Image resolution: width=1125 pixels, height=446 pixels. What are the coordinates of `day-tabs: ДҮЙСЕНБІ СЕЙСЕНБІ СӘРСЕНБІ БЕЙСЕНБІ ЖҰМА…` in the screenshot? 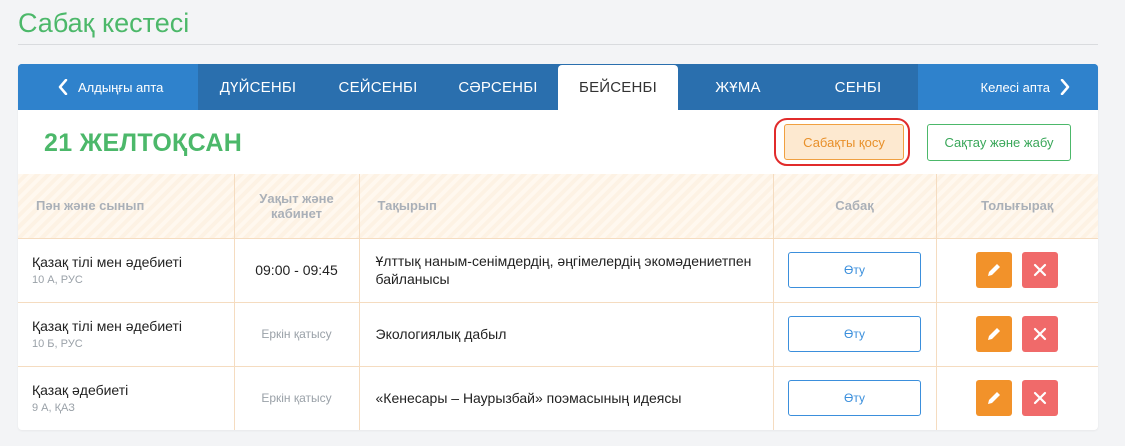 It's located at (558, 87).